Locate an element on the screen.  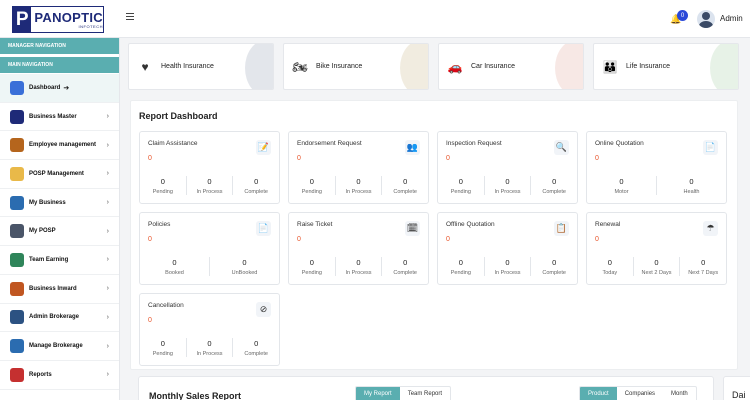
stat-label: Pending is located at coordinates (460, 273).